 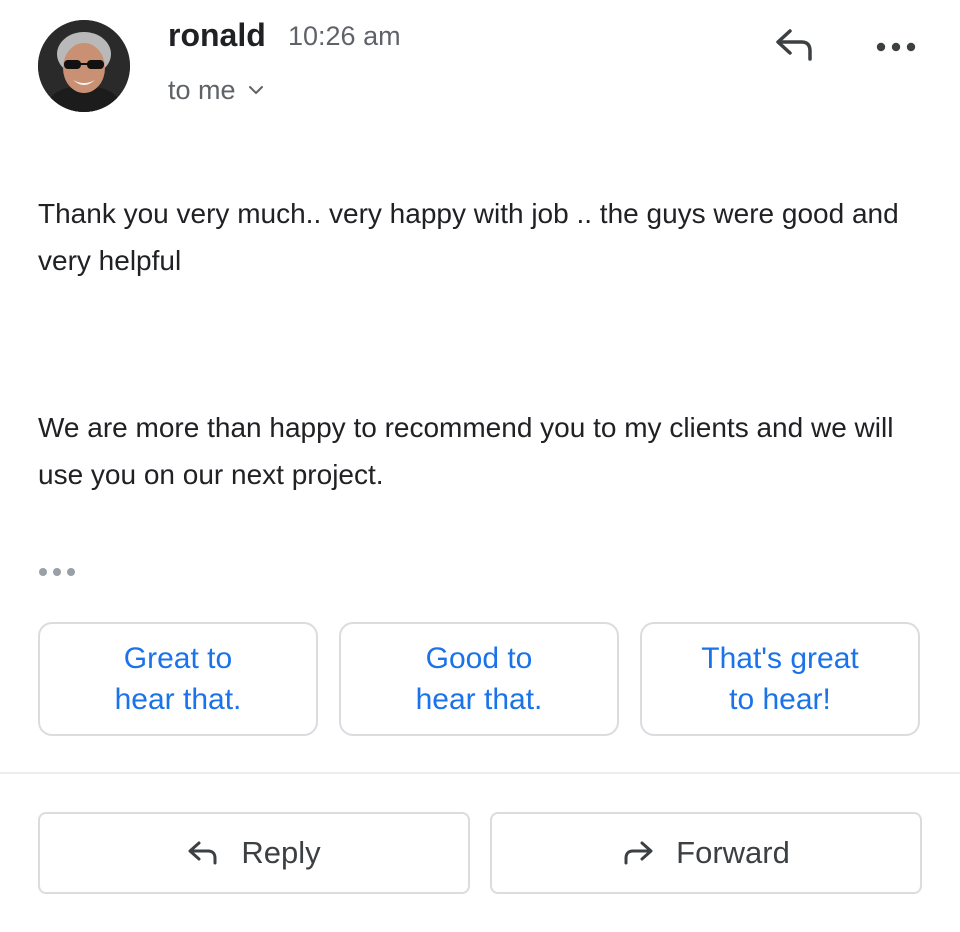 I want to click on smart-reply-button: Good to hear that., so click(x=479, y=679).